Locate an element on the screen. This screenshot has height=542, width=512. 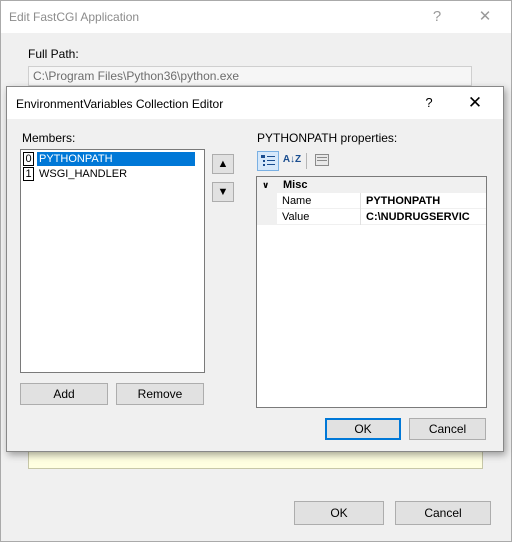
outer-help-button: ? is located at coordinates (437, 17).